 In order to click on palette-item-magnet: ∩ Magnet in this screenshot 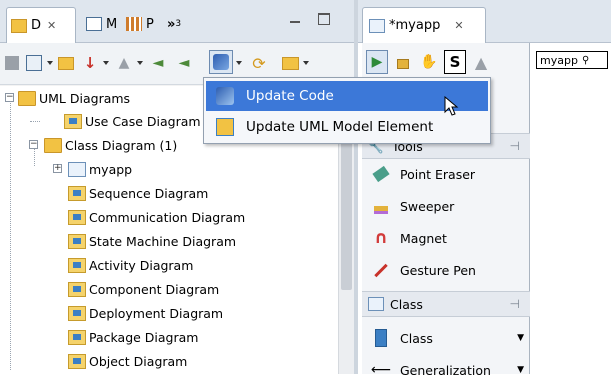, I will do `click(408, 238)`.